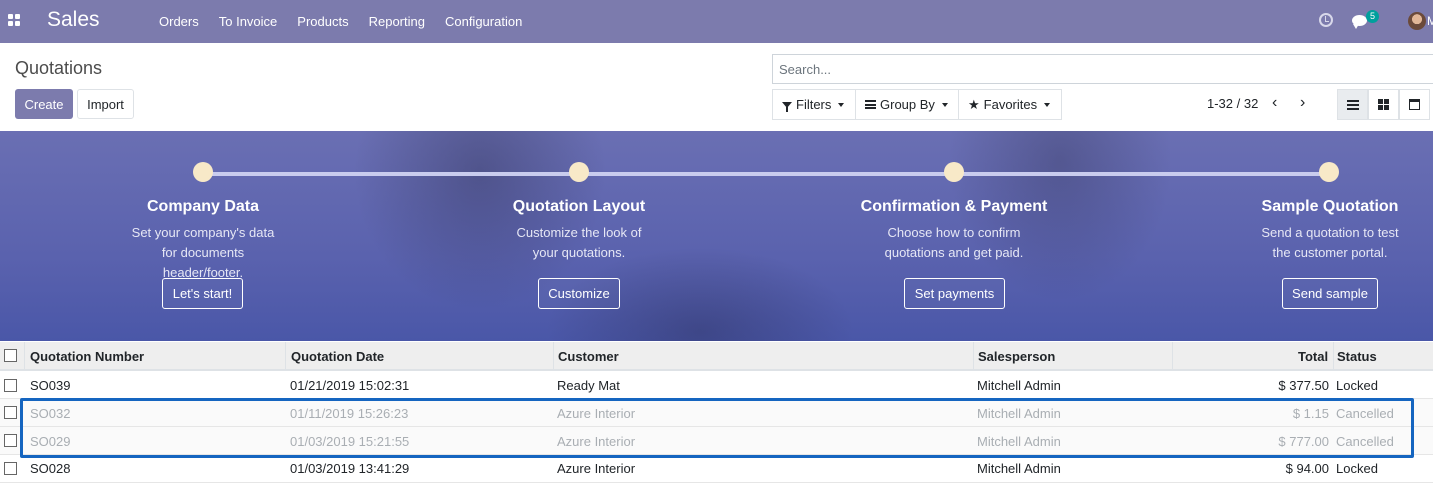 Image resolution: width=1433 pixels, height=483 pixels. I want to click on header-salesperson: Salesperson, so click(1016, 356).